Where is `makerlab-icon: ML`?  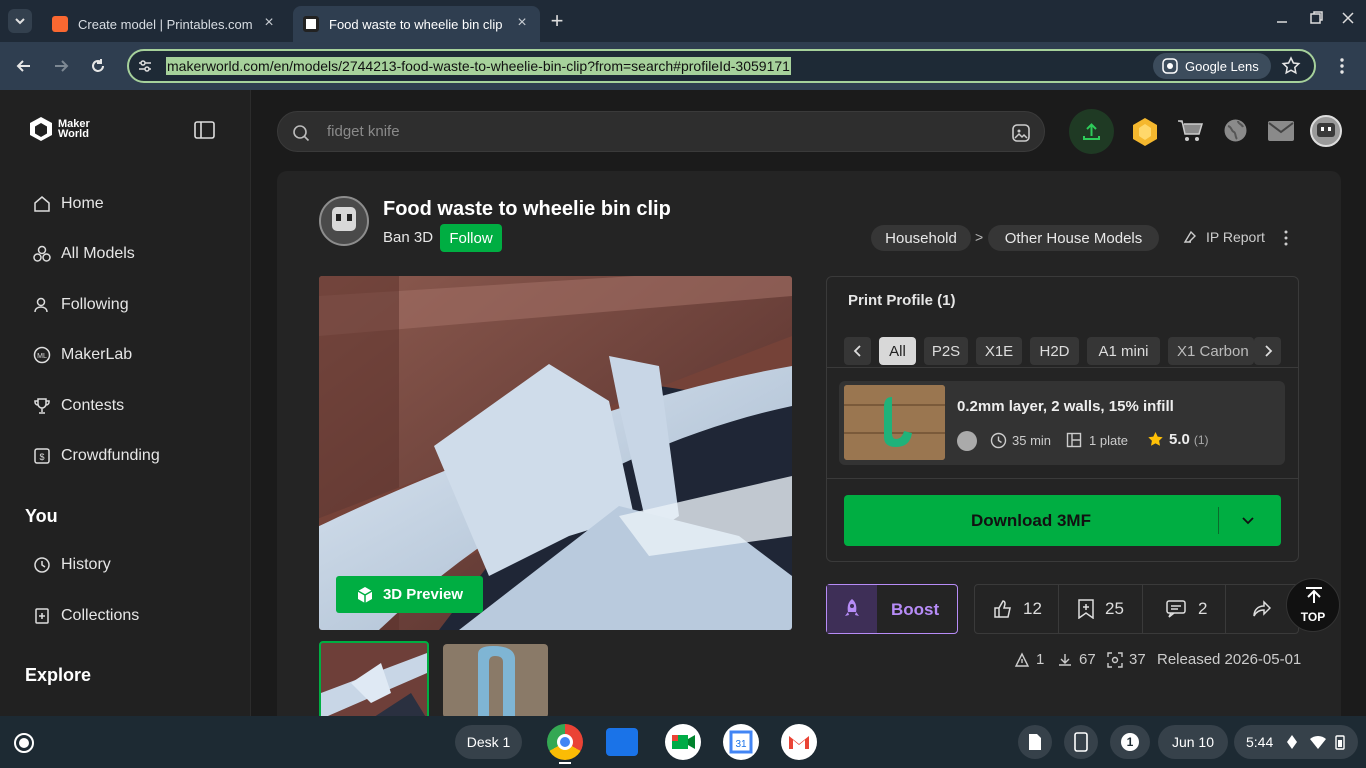
makerlab-icon: ML is located at coordinates (42, 355).